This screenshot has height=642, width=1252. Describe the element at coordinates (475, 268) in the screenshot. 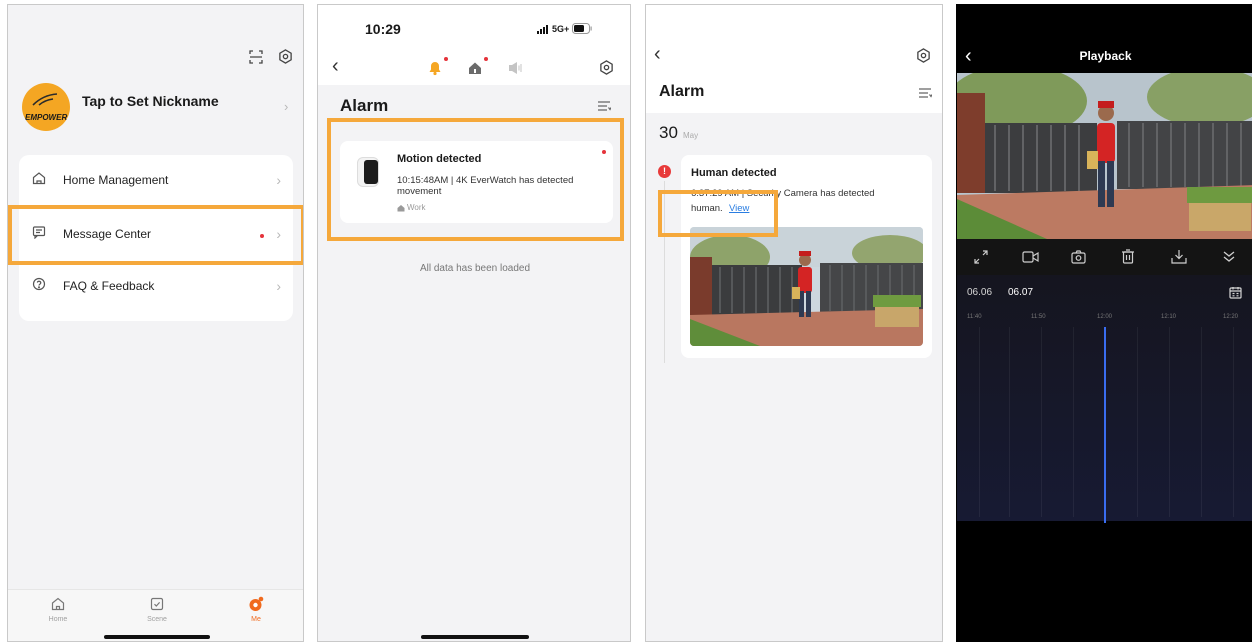

I see `list-footer: All data has been loaded` at that location.